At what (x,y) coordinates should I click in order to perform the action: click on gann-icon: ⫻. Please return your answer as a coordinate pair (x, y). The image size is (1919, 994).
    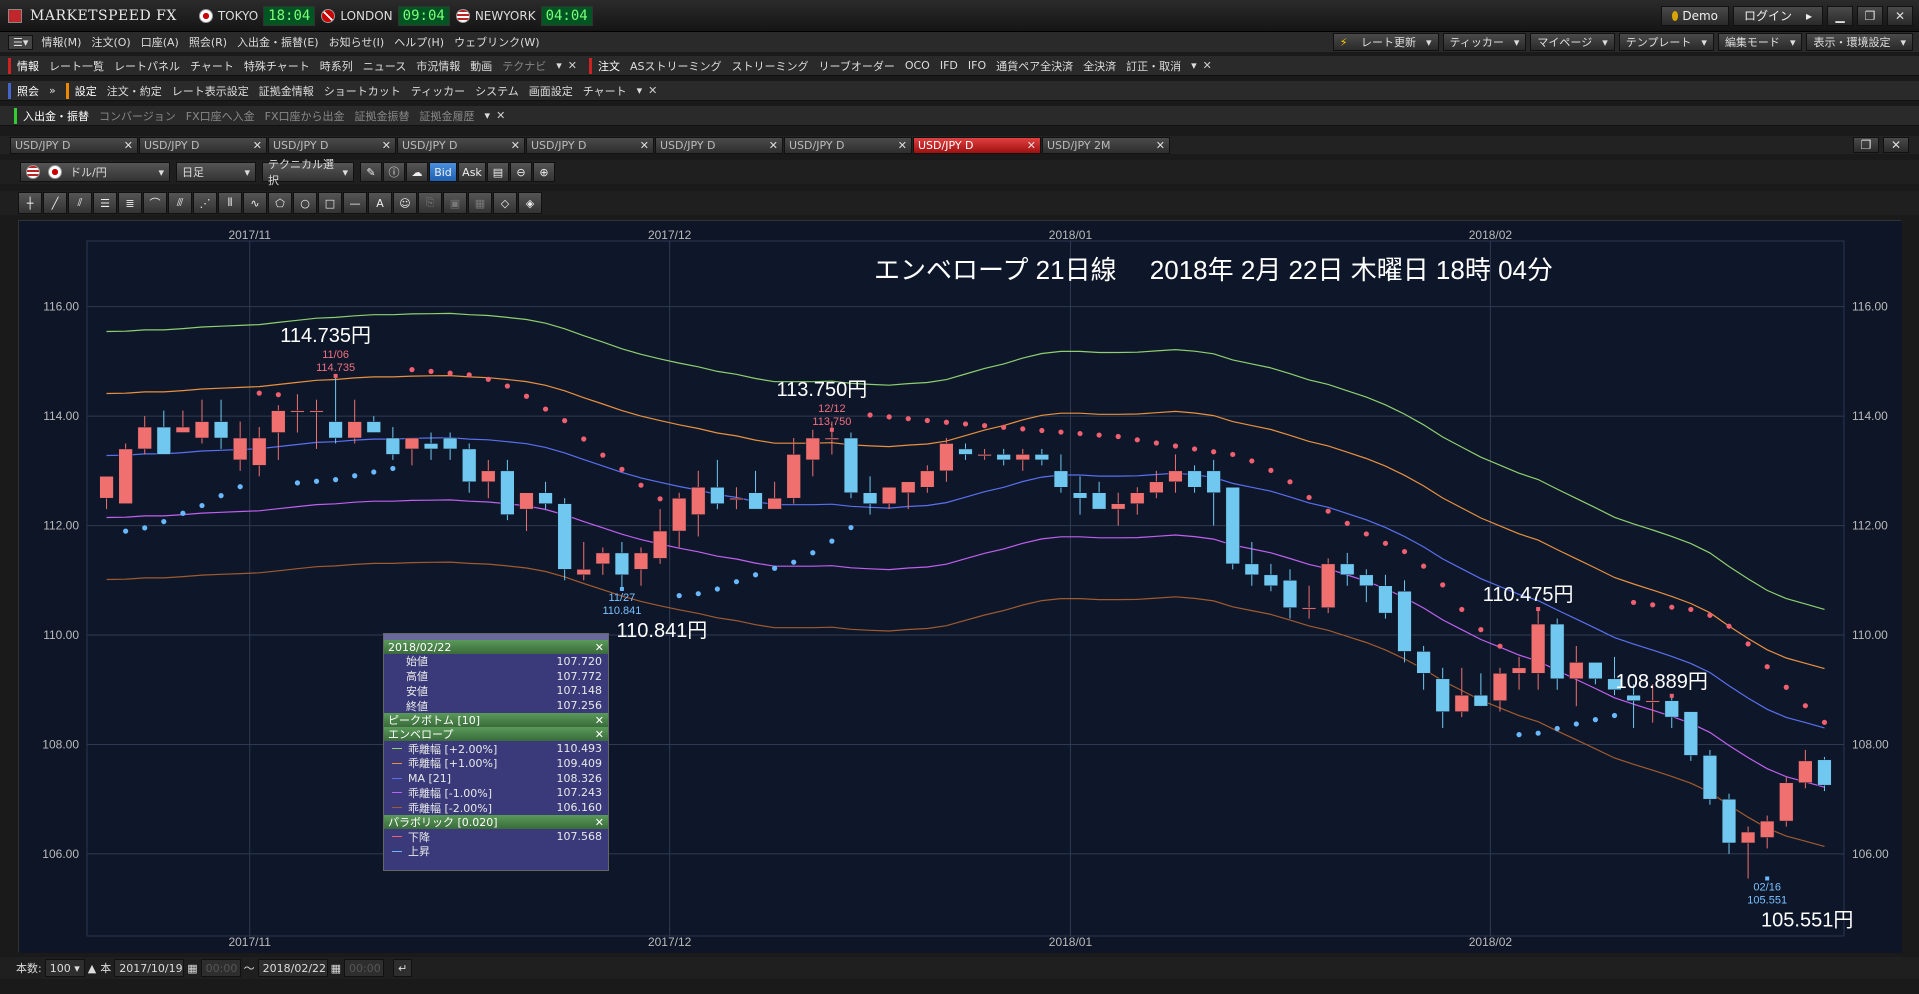
    Looking at the image, I should click on (180, 203).